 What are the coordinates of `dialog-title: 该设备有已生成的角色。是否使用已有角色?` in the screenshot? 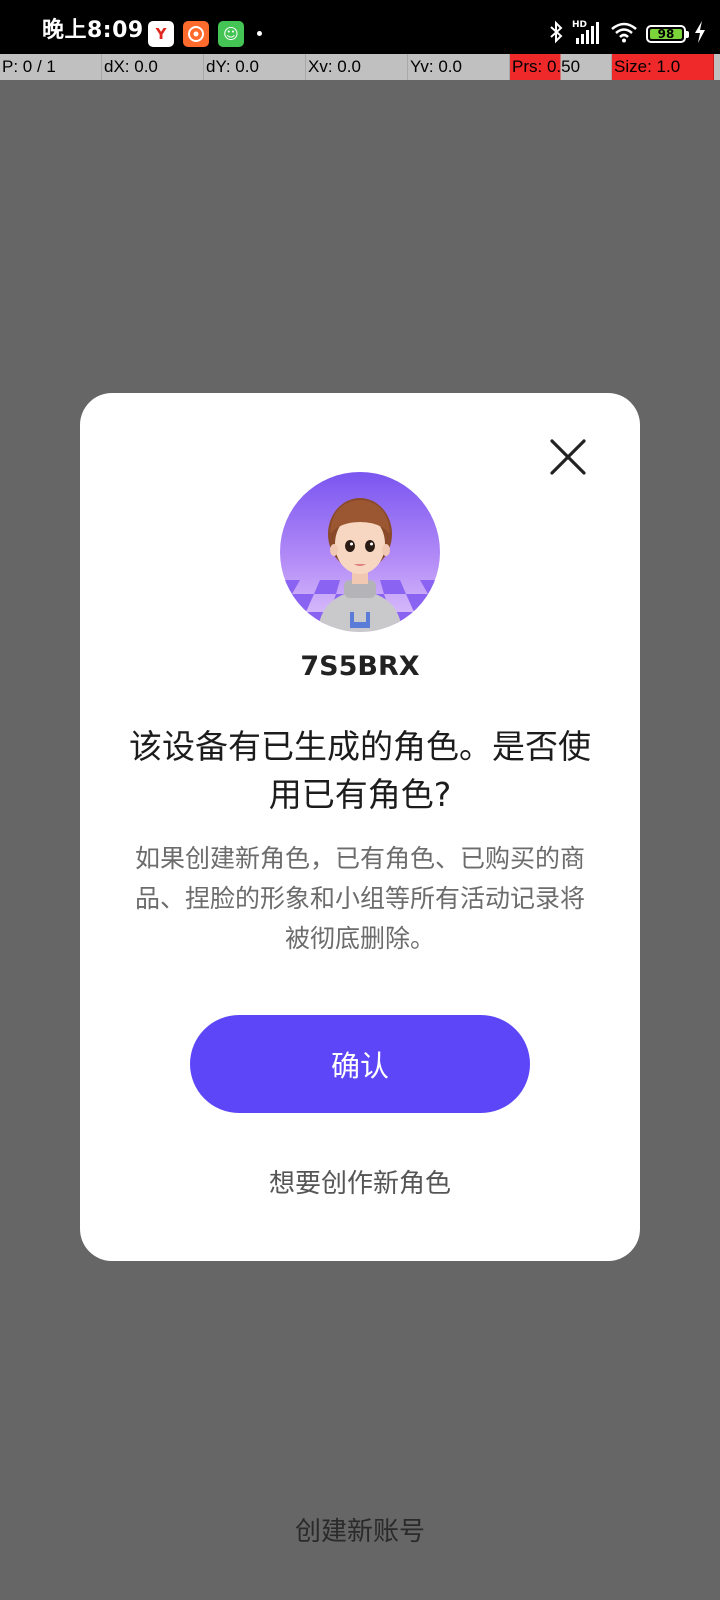 It's located at (360, 770).